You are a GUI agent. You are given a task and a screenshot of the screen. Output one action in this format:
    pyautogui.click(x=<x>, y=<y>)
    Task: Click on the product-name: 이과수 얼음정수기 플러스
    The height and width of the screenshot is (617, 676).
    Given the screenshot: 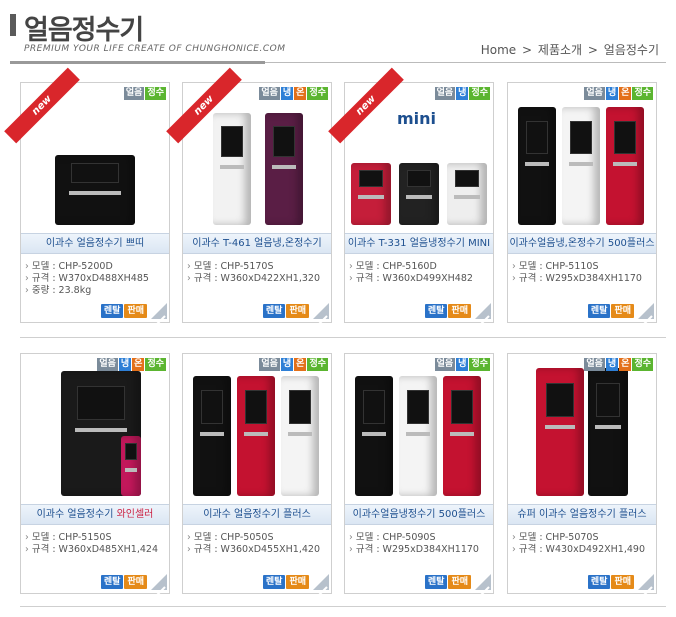 What is the action you would take?
    pyautogui.click(x=257, y=514)
    